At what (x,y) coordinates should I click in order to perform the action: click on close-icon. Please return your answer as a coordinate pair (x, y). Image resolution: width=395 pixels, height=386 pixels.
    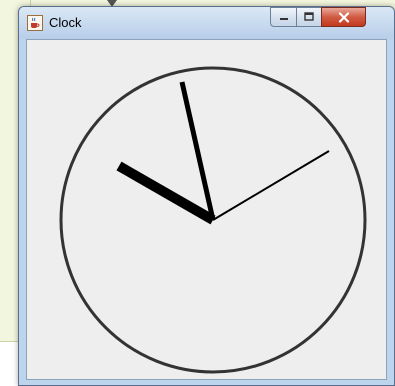
    Looking at the image, I should click on (343, 17).